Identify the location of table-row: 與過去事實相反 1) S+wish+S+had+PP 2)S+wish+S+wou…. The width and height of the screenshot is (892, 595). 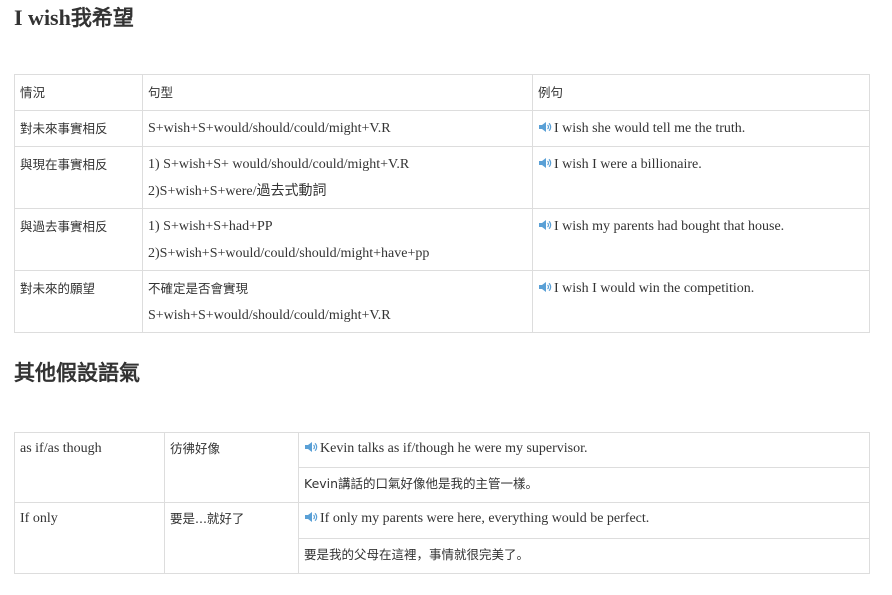
(442, 239).